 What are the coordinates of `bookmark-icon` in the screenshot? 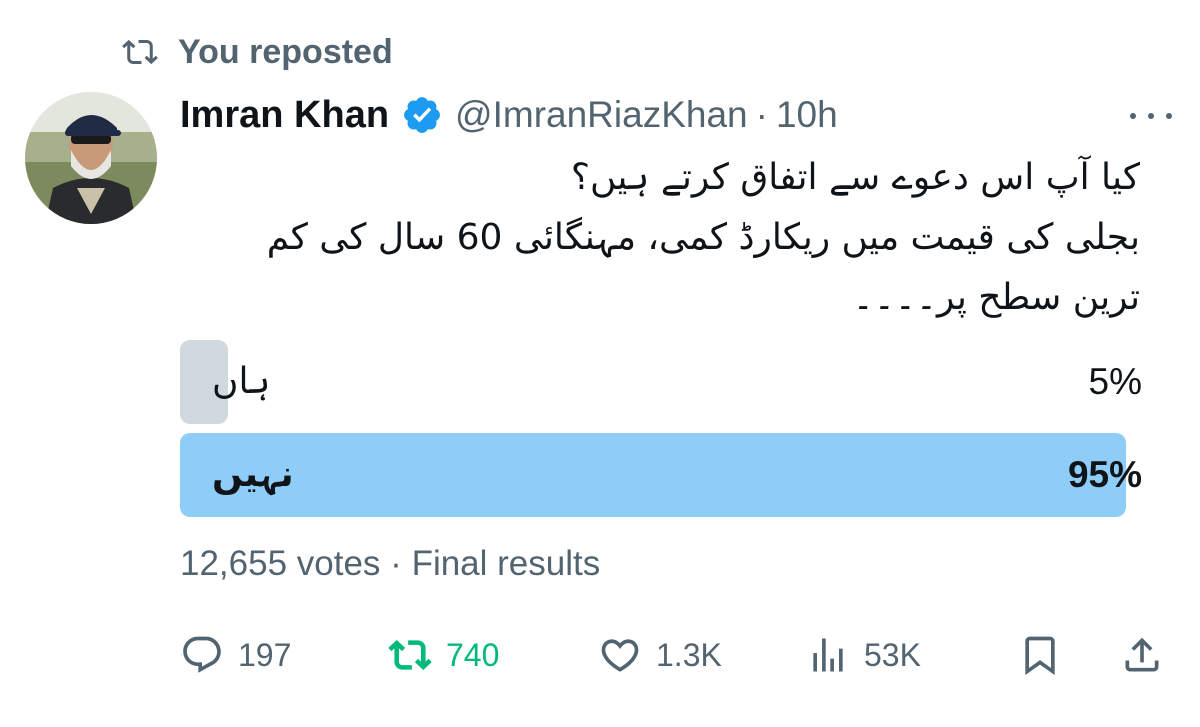 It's located at (1040, 656).